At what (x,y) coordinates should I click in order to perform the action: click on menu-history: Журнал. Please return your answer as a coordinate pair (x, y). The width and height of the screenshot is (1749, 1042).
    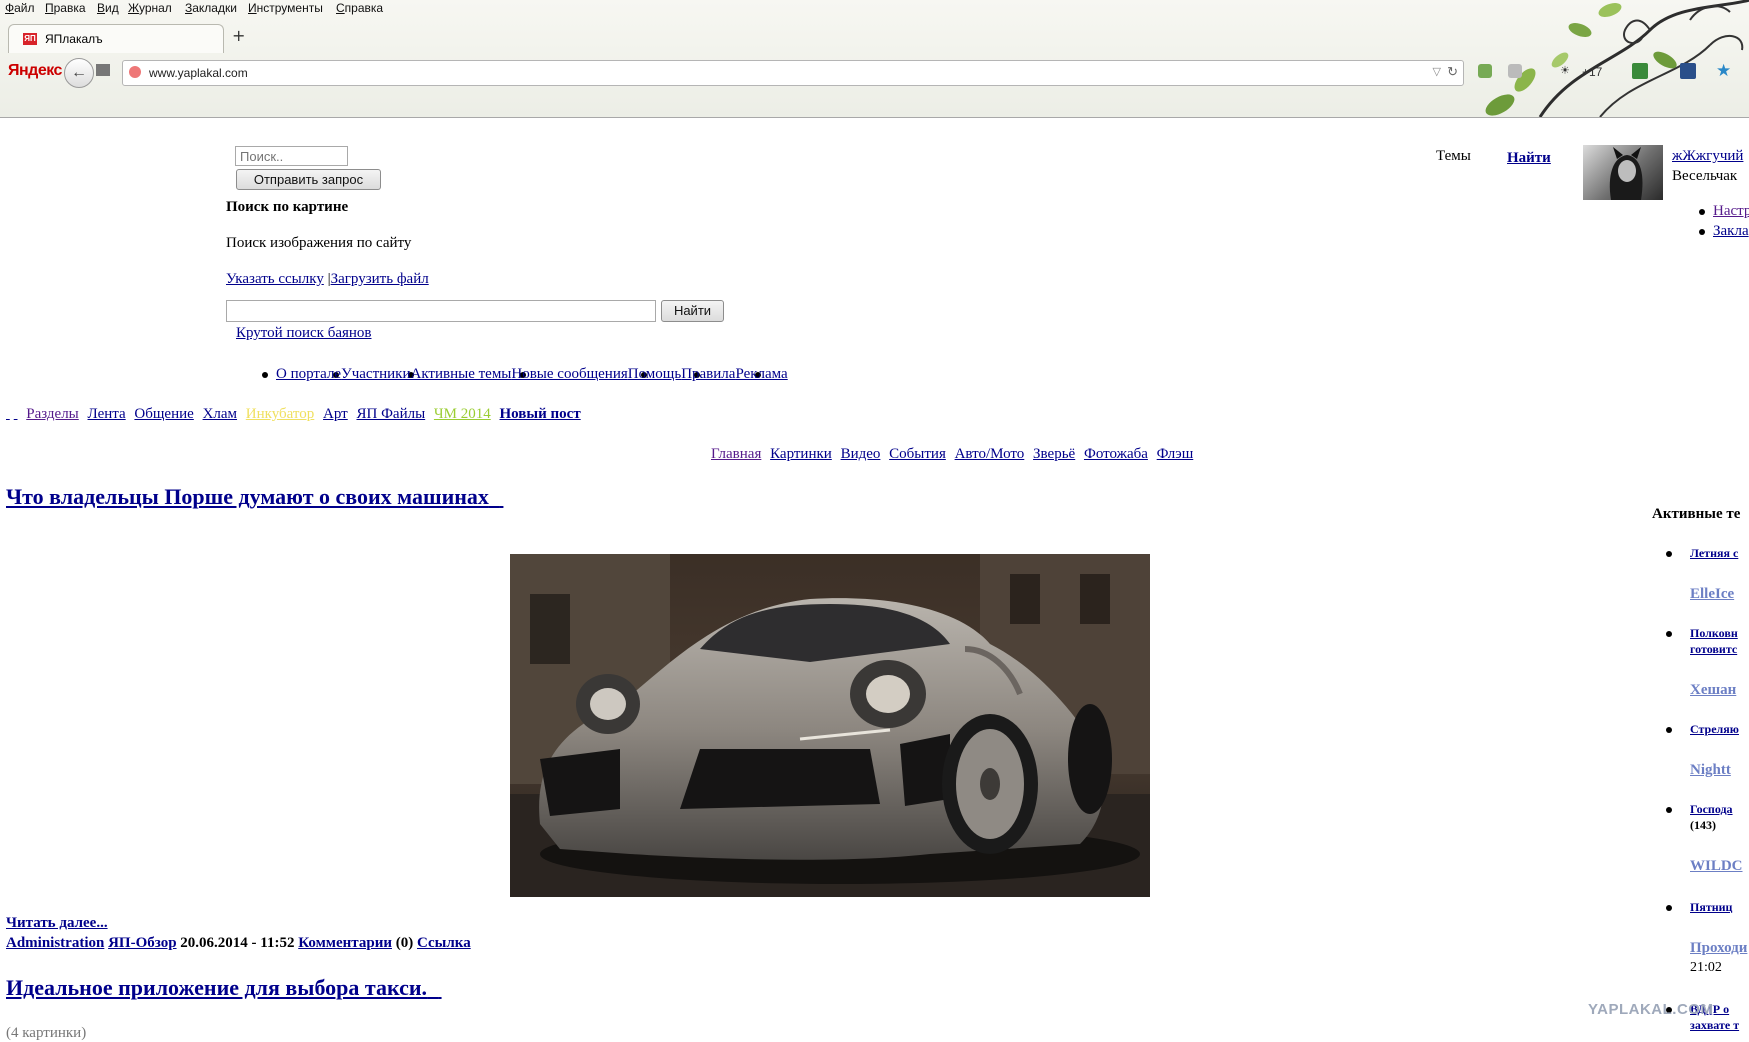
    Looking at the image, I should click on (150, 8).